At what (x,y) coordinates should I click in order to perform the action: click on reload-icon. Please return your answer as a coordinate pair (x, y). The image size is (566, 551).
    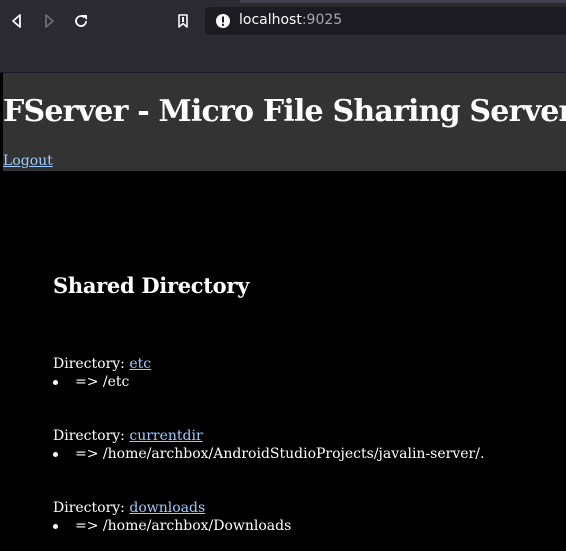
    Looking at the image, I should click on (81, 21).